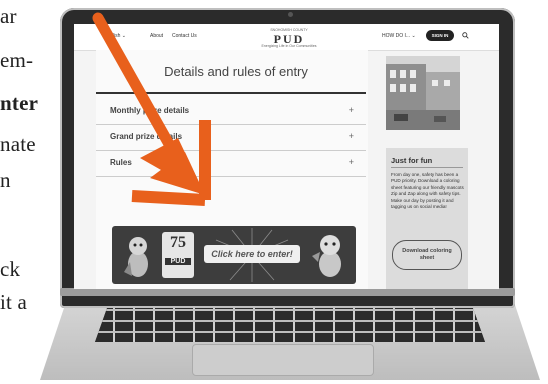 The image size is (548, 384). I want to click on language-select: English ⌄, so click(115, 36).